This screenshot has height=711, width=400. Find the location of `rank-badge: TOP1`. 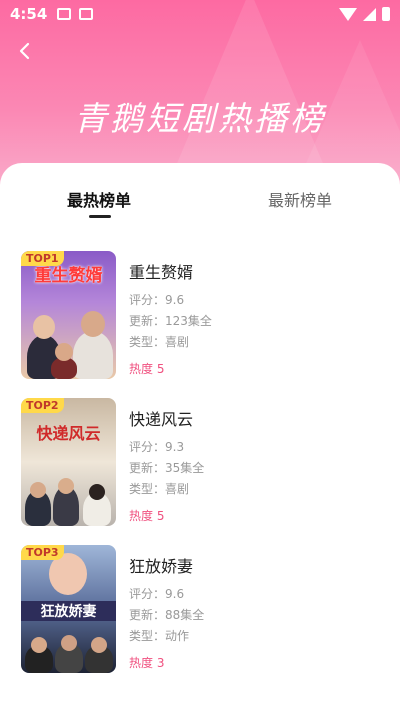

rank-badge: TOP1 is located at coordinates (42, 258).